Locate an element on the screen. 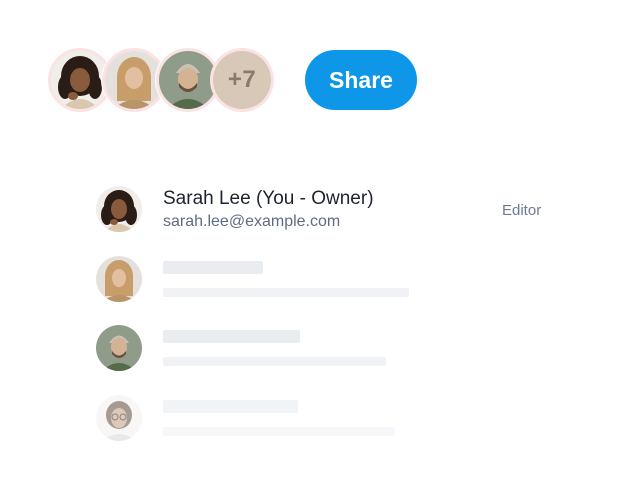 This screenshot has height=484, width=623. more-collaborators-count: +7 is located at coordinates (242, 80).